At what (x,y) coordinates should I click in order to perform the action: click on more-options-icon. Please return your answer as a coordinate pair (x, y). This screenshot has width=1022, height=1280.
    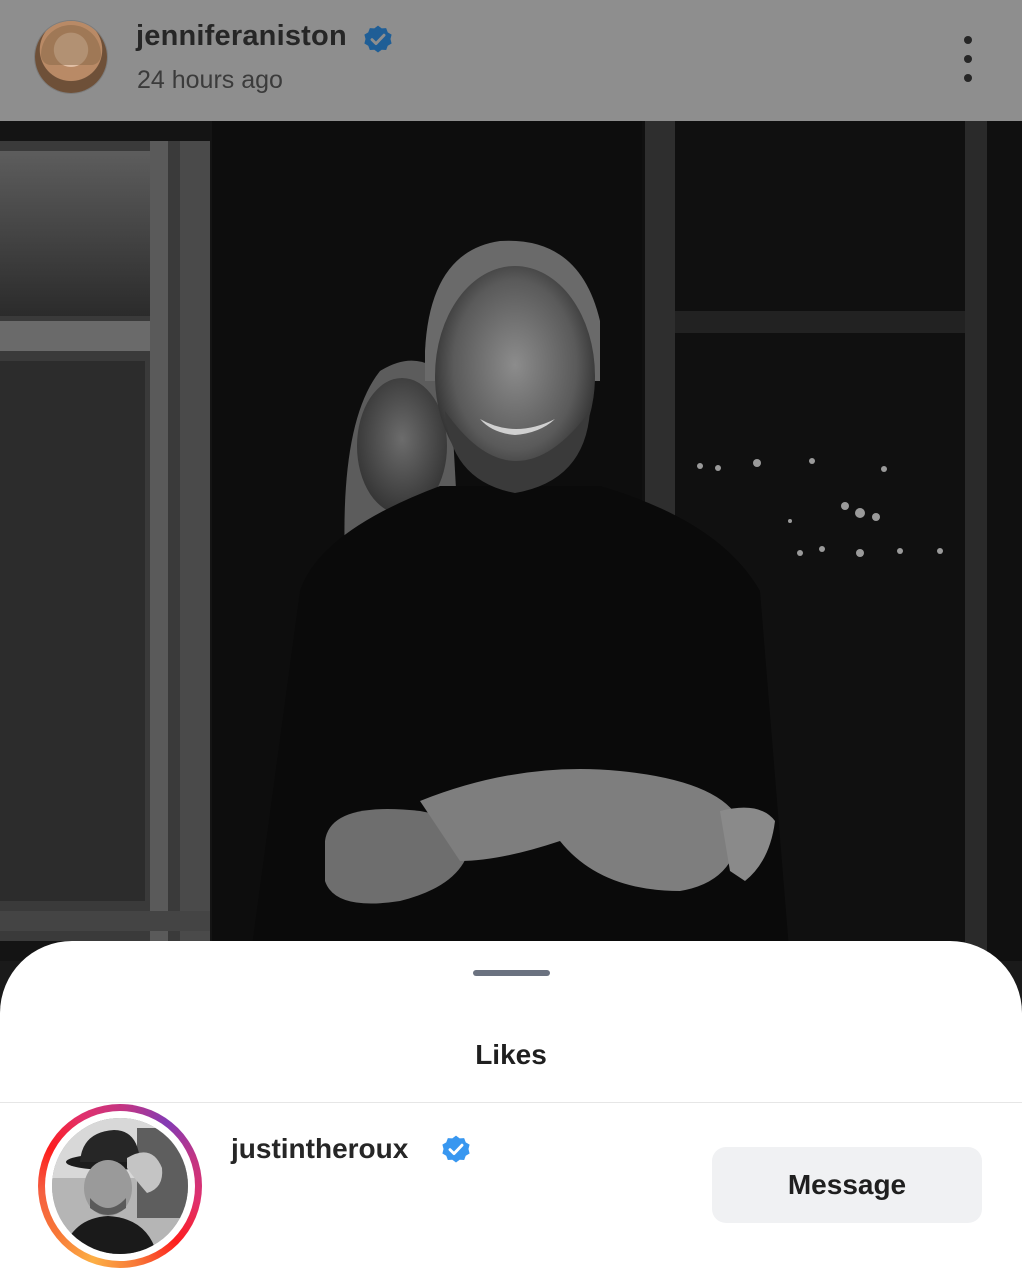
    Looking at the image, I should click on (968, 59).